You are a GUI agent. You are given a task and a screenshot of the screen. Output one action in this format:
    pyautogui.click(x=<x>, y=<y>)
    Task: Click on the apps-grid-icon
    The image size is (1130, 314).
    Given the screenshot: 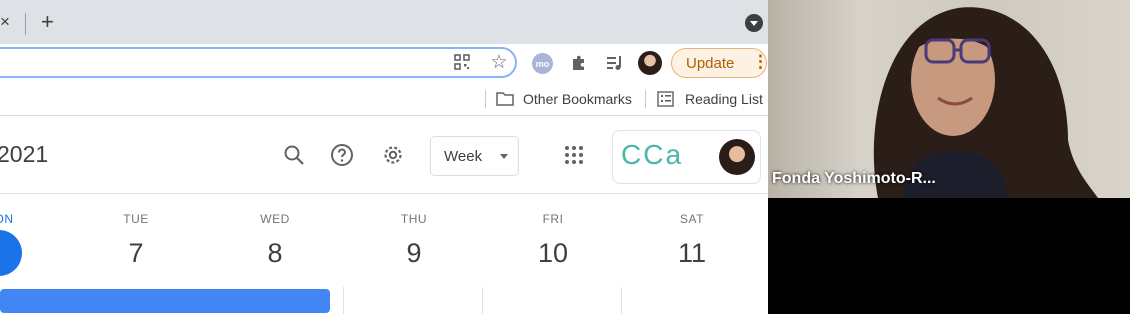 What is the action you would take?
    pyautogui.click(x=574, y=155)
    